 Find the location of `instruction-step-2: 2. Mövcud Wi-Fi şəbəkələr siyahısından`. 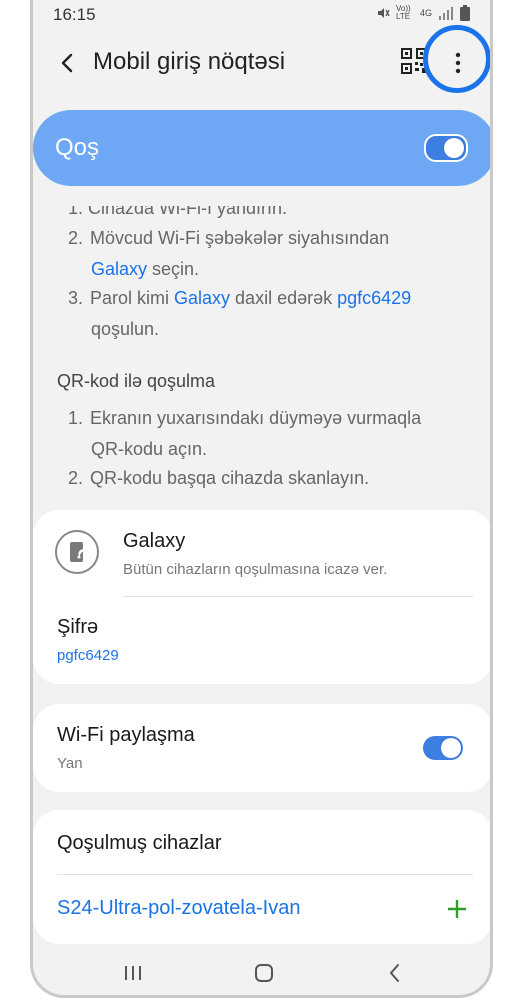

instruction-step-2: 2. Mövcud Wi-Fi şəbəkələr siyahısından is located at coordinates (229, 238).